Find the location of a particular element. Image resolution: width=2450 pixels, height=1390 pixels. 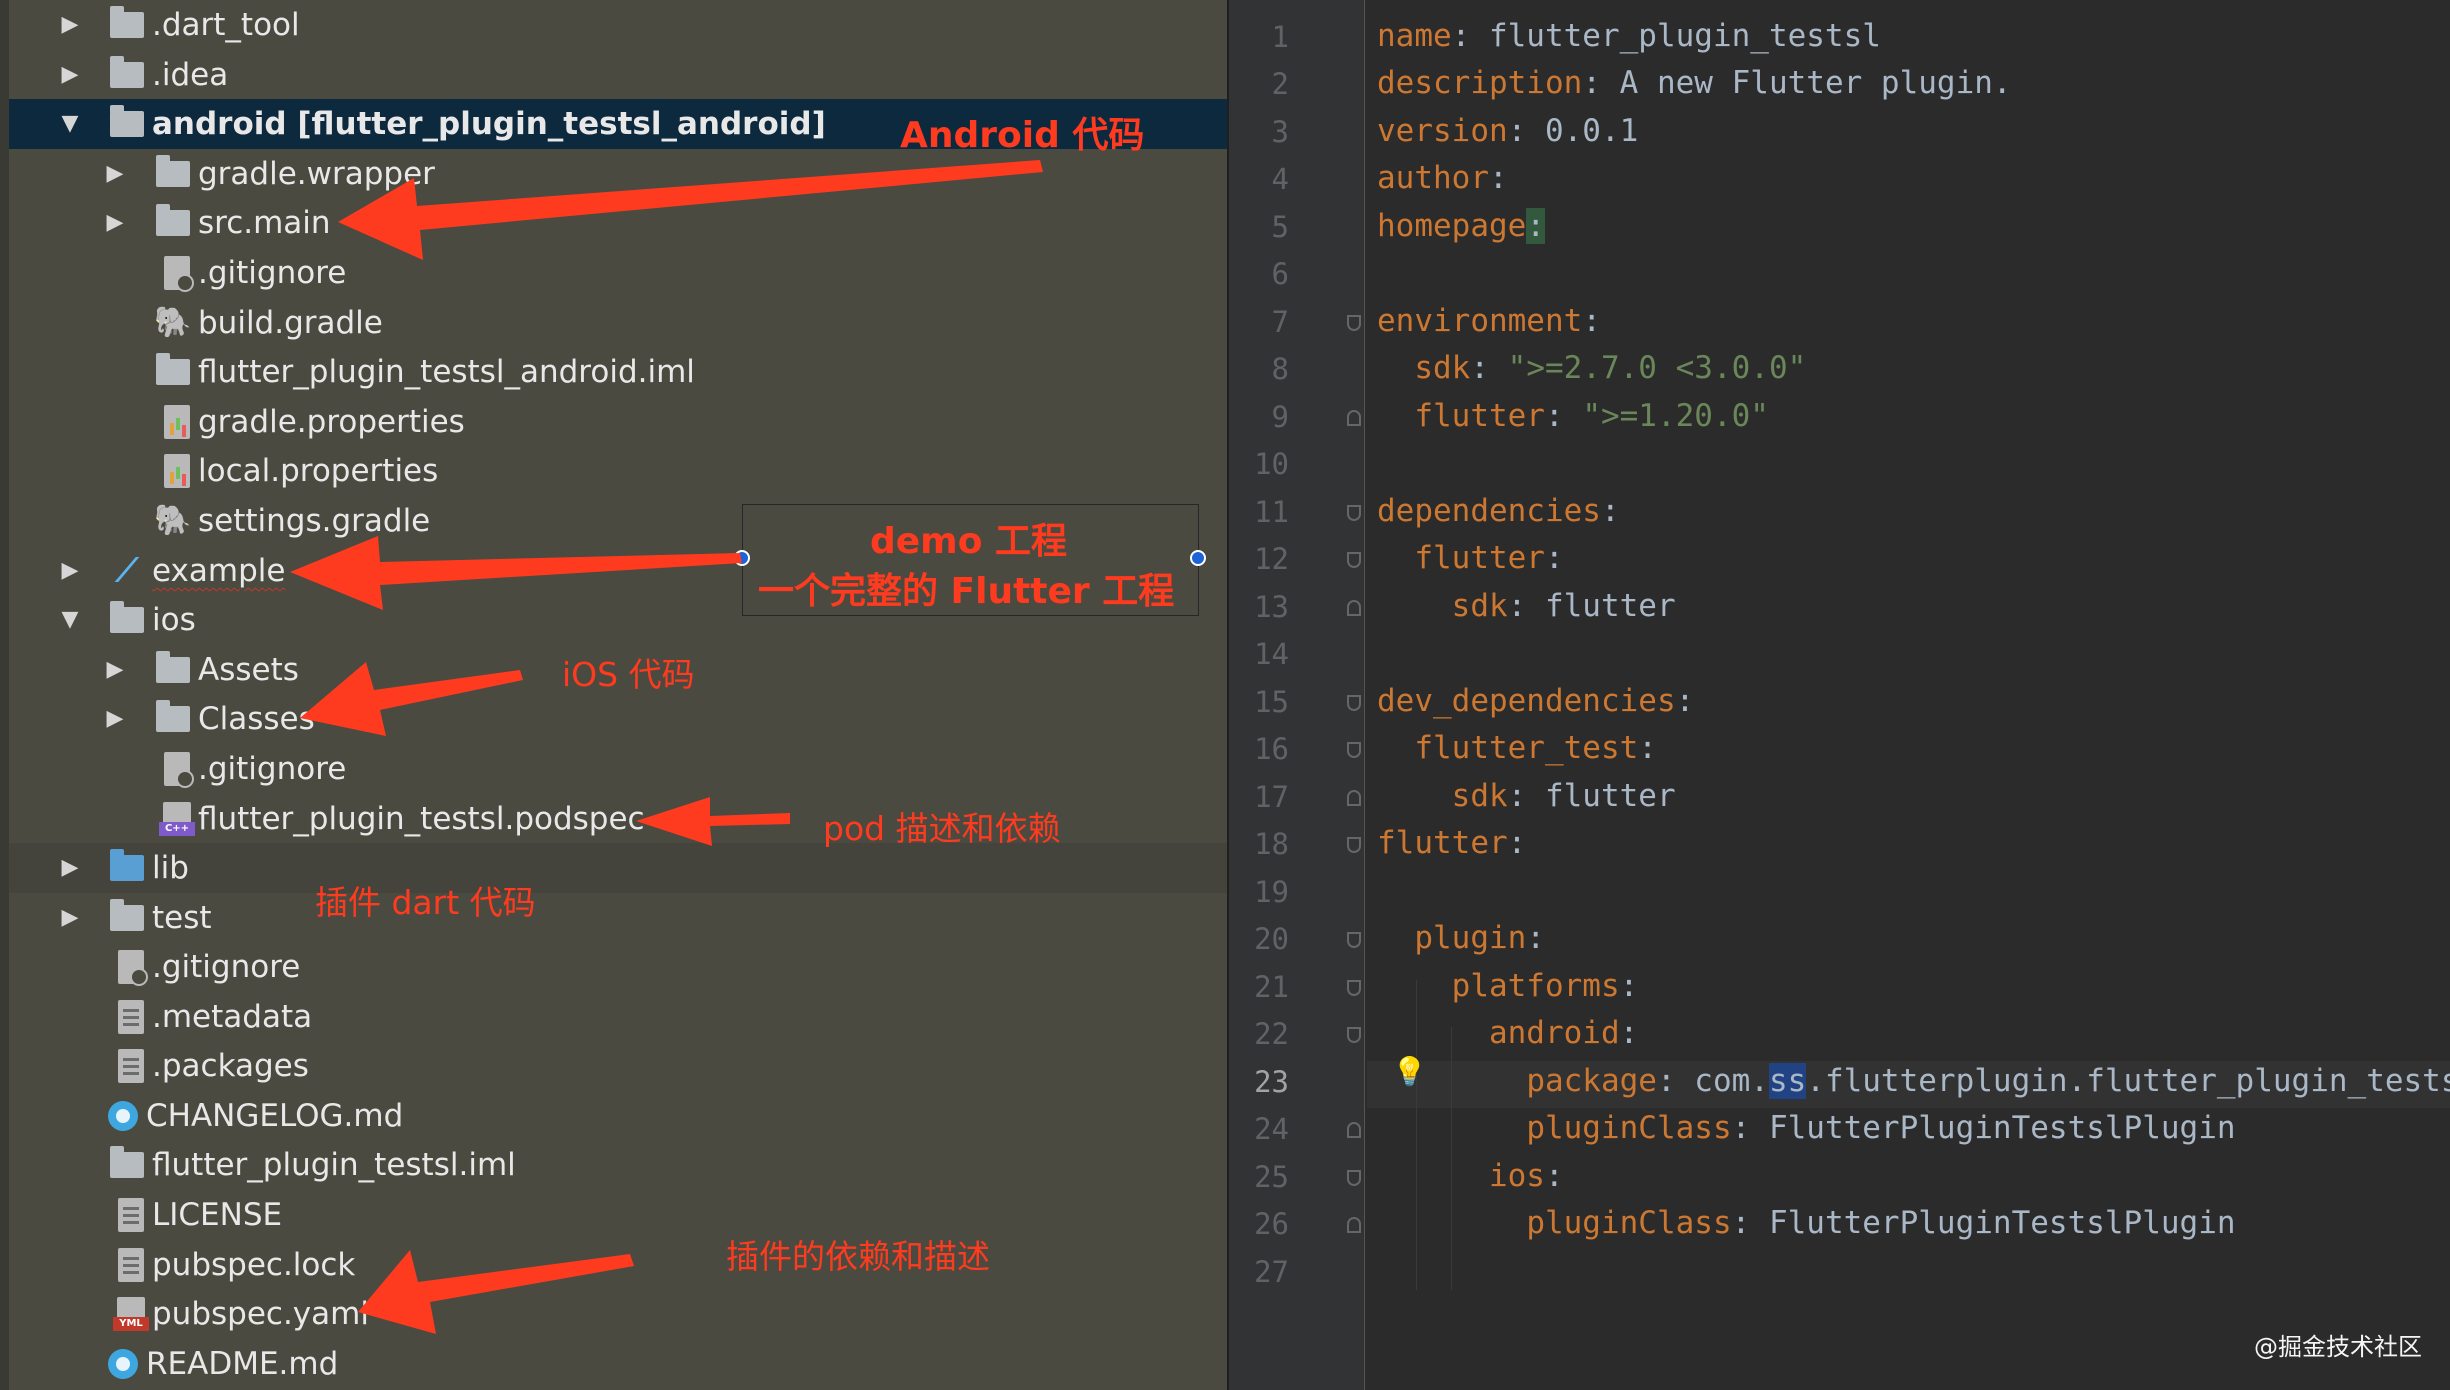

code-line: version: 0.0.1 is located at coordinates (1507, 131).